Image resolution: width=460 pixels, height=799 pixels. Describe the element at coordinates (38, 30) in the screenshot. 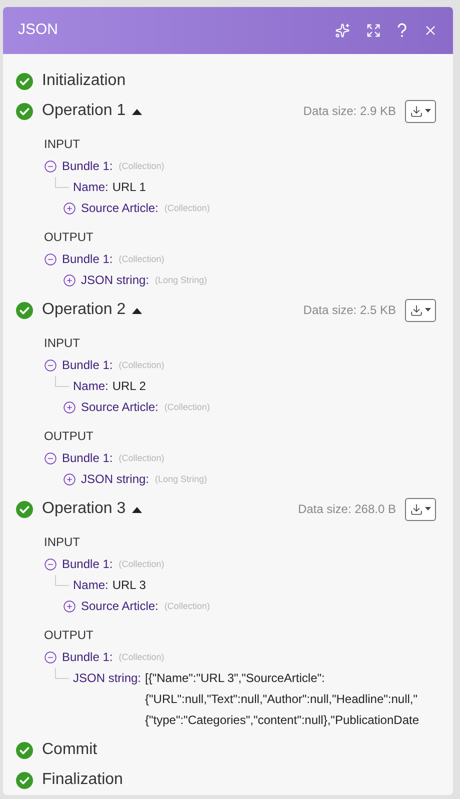

I see `window-title: JSON` at that location.